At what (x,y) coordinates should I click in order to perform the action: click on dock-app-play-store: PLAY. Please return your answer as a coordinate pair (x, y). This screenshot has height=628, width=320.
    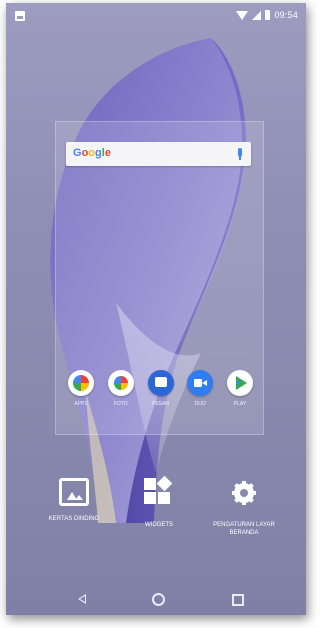
    Looking at the image, I should click on (240, 395).